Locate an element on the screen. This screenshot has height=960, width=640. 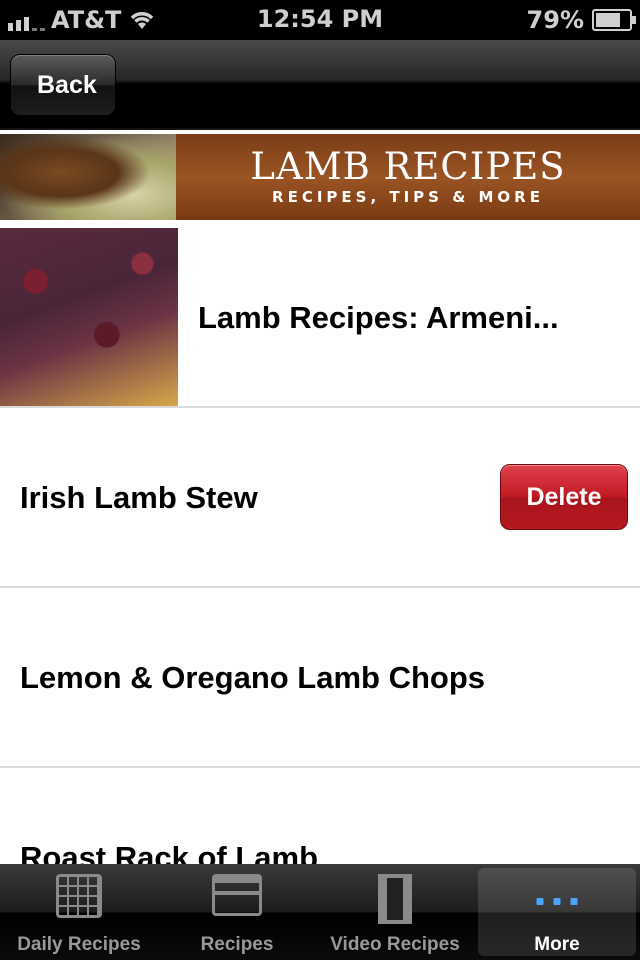
list-item: Roast Rack of Lamb is located at coordinates (320, 816).